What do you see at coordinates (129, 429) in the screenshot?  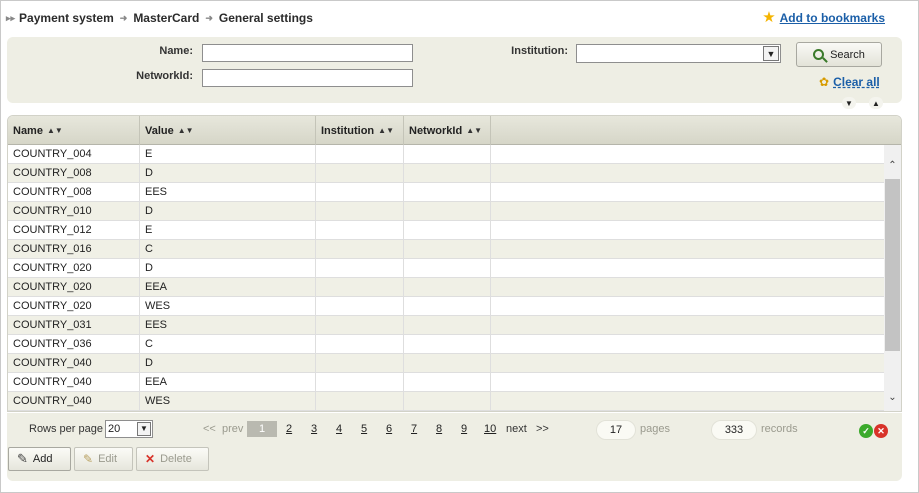 I see `rows-per-page-select: 20 ▼` at bounding box center [129, 429].